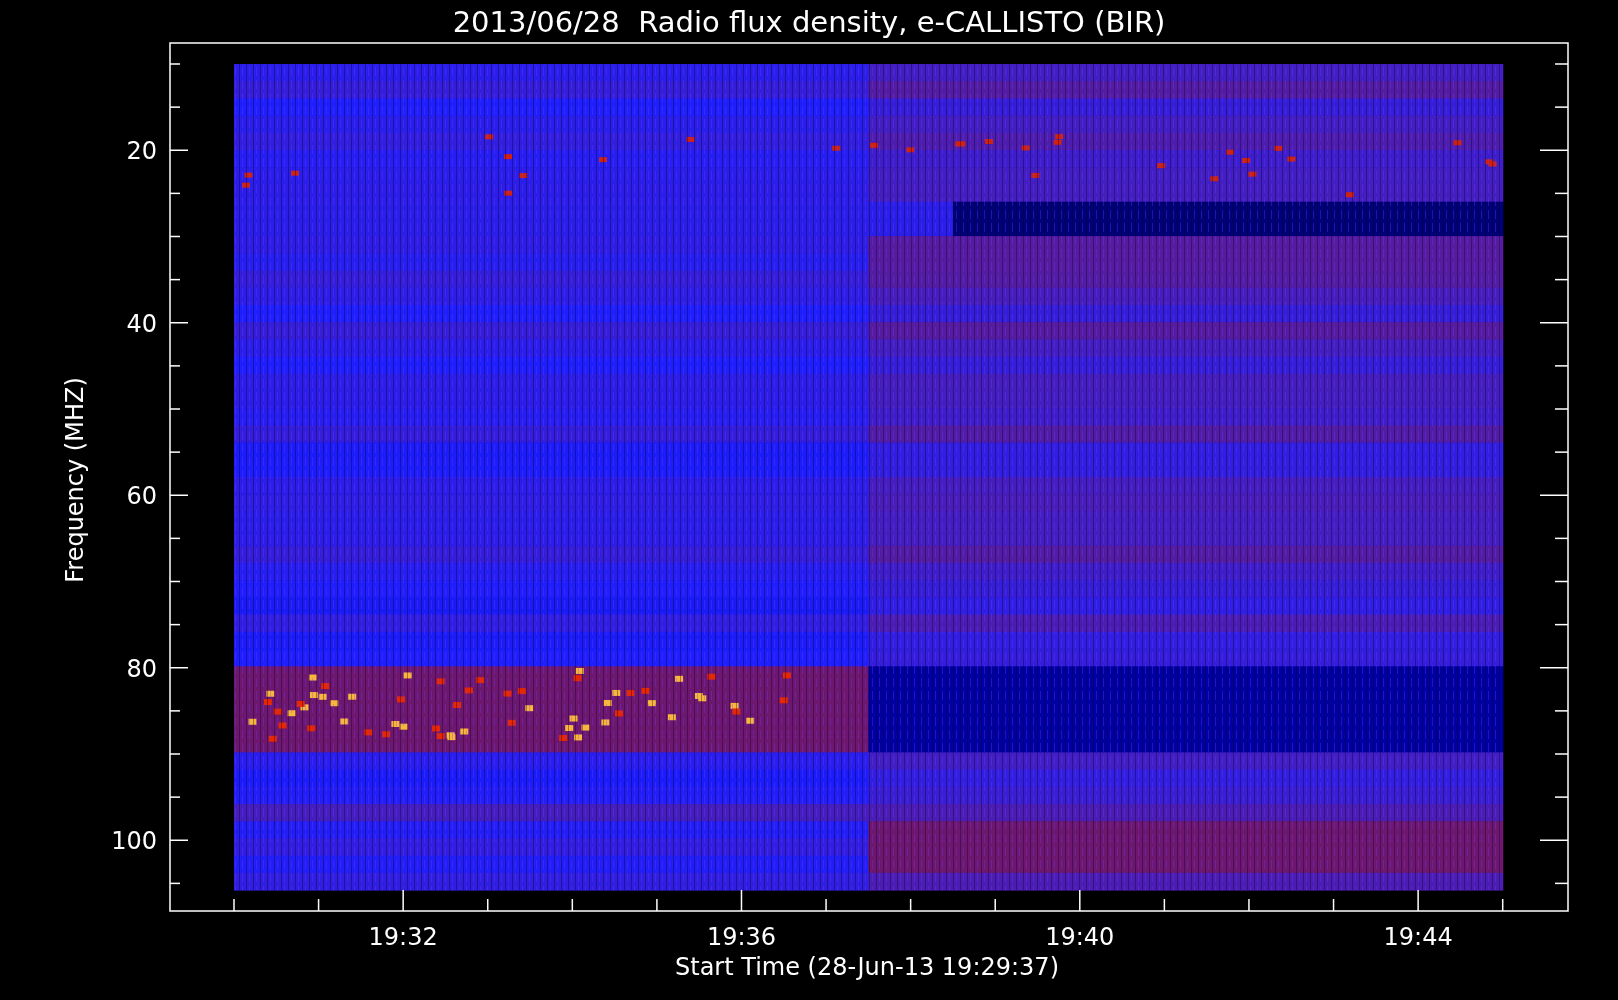 The width and height of the screenshot is (1618, 1000). I want to click on x-tick-label: 19:32, so click(403, 937).